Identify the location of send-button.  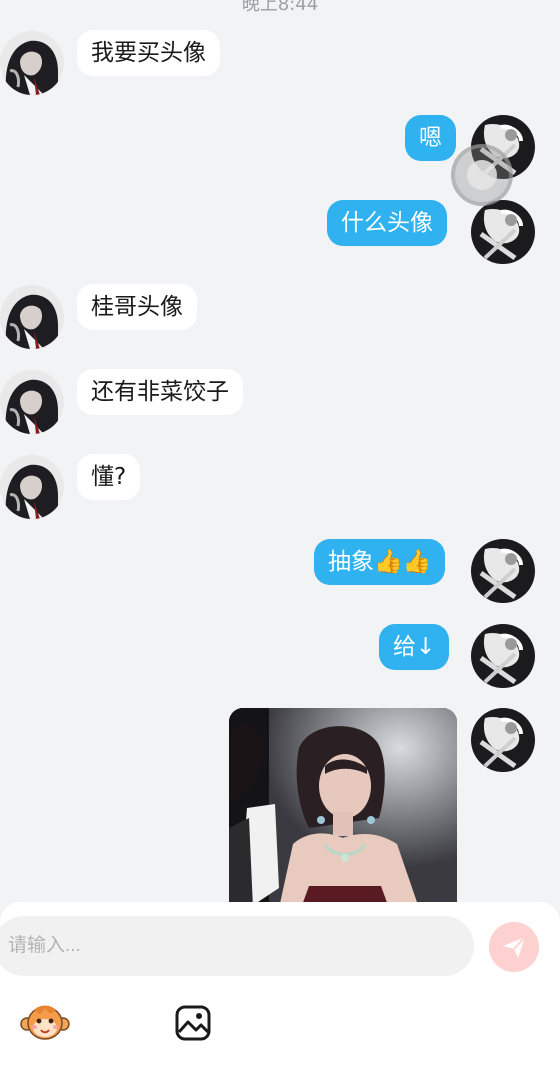
(514, 947).